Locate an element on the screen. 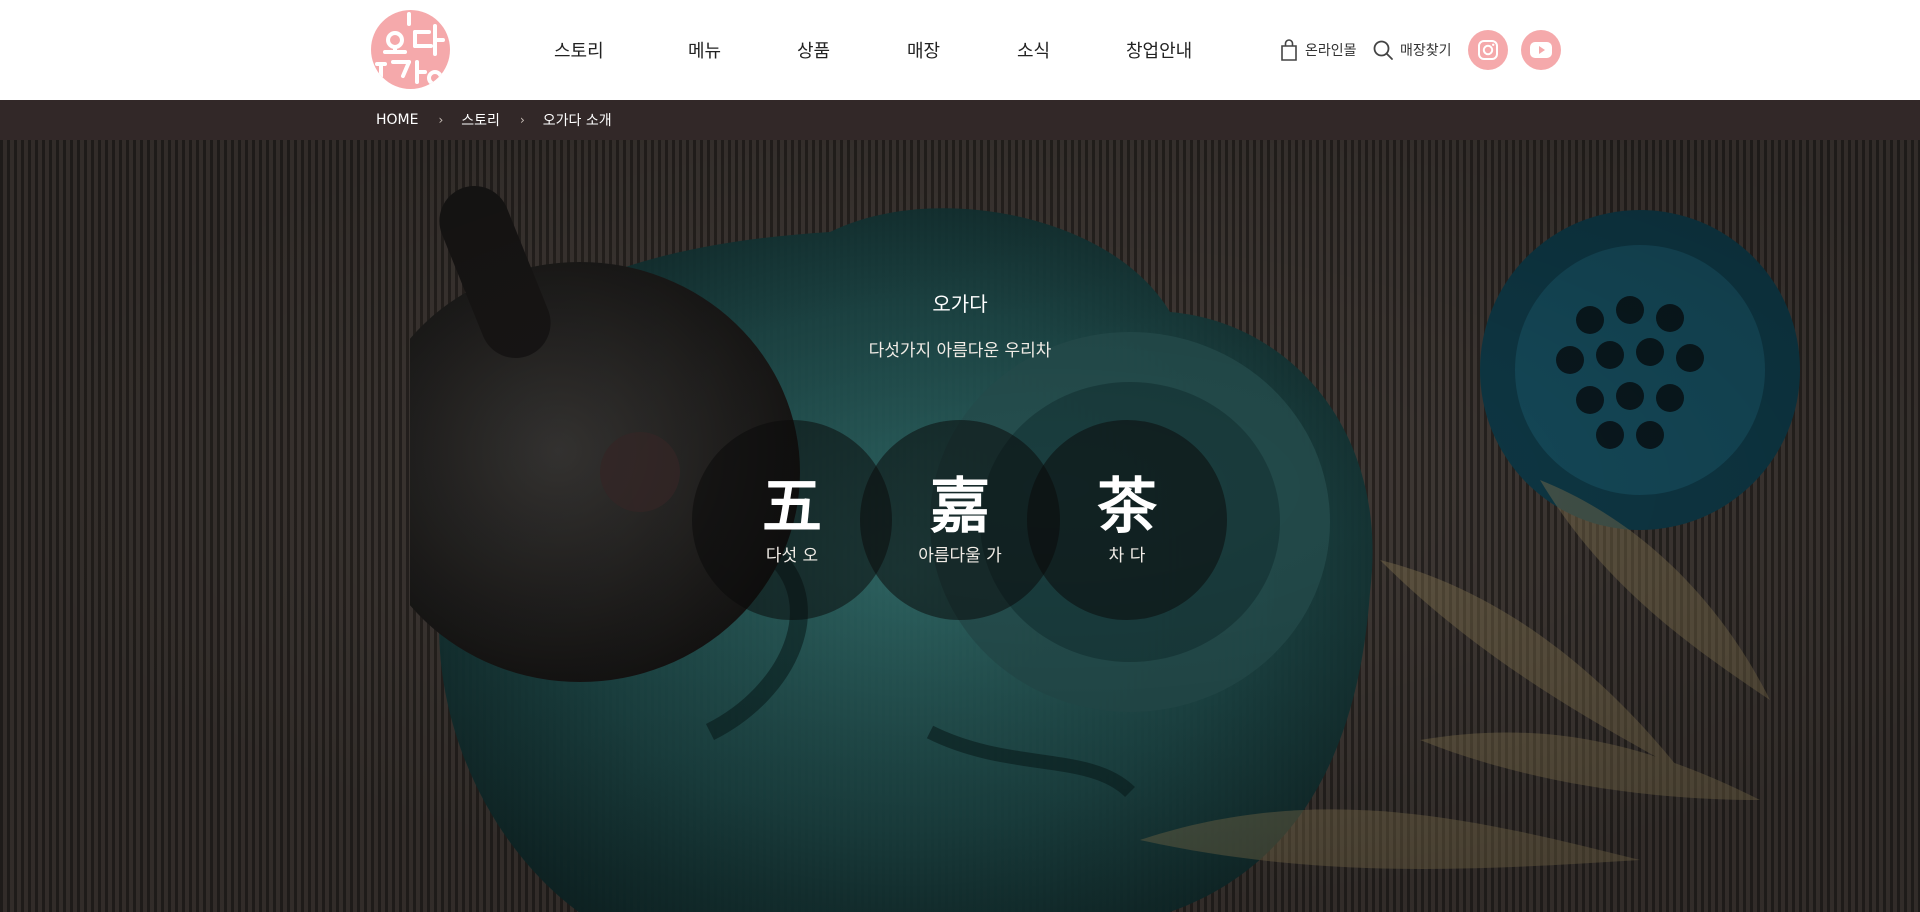  breadcrumb-home: HOME is located at coordinates (397, 120).